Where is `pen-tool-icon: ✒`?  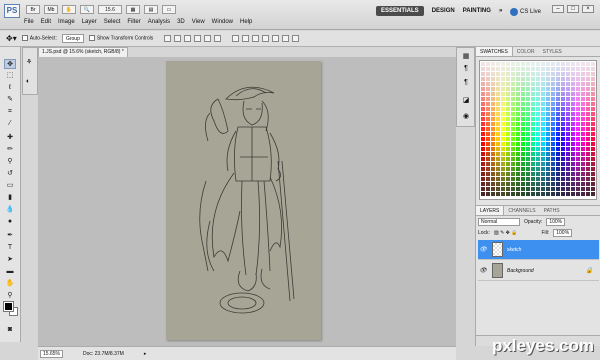 pen-tool-icon: ✒ is located at coordinates (10, 236).